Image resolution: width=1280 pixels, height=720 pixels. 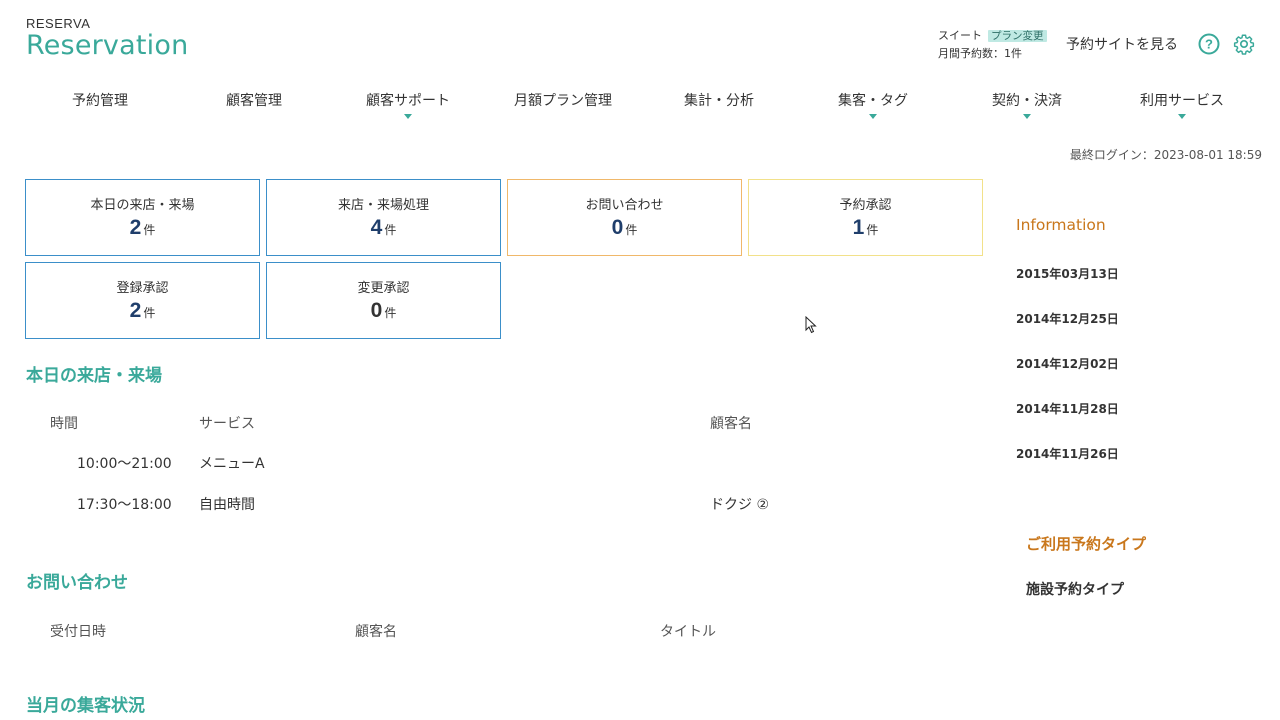 I want to click on nav-monthly-plan: 月額プラン管理, so click(x=563, y=100).